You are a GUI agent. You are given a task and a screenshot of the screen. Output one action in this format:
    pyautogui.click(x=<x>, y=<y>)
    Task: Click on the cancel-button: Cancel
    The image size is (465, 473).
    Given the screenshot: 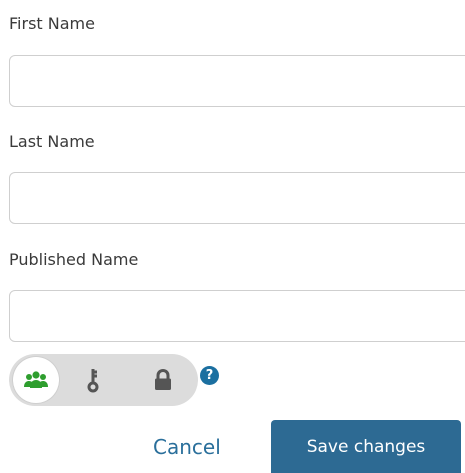 What is the action you would take?
    pyautogui.click(x=187, y=447)
    